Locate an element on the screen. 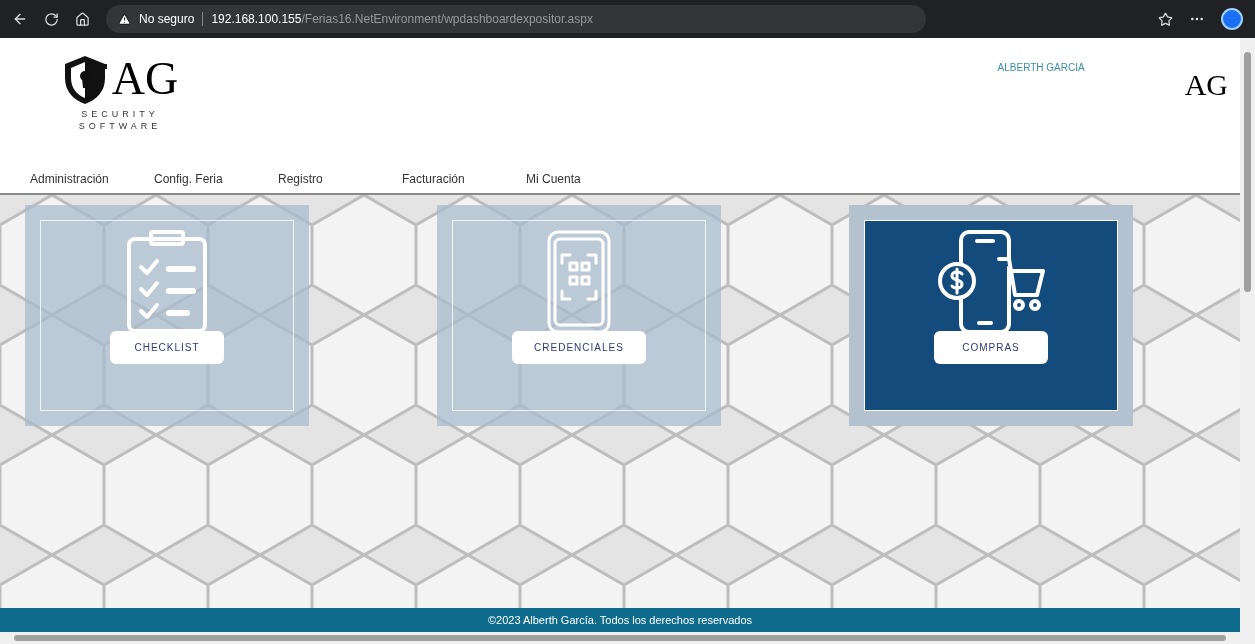 Image resolution: width=1255 pixels, height=644 pixels. nav-menu-item: Registro is located at coordinates (340, 179).